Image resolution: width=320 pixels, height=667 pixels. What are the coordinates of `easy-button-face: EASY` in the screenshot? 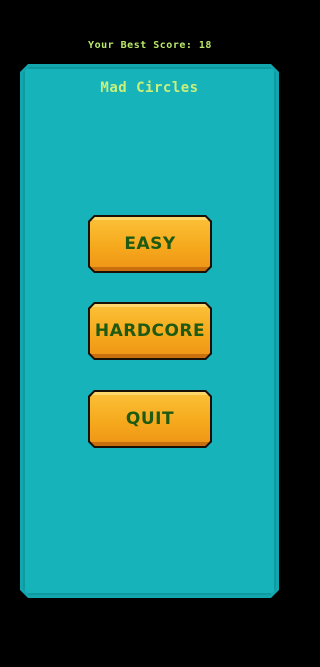 It's located at (150, 244).